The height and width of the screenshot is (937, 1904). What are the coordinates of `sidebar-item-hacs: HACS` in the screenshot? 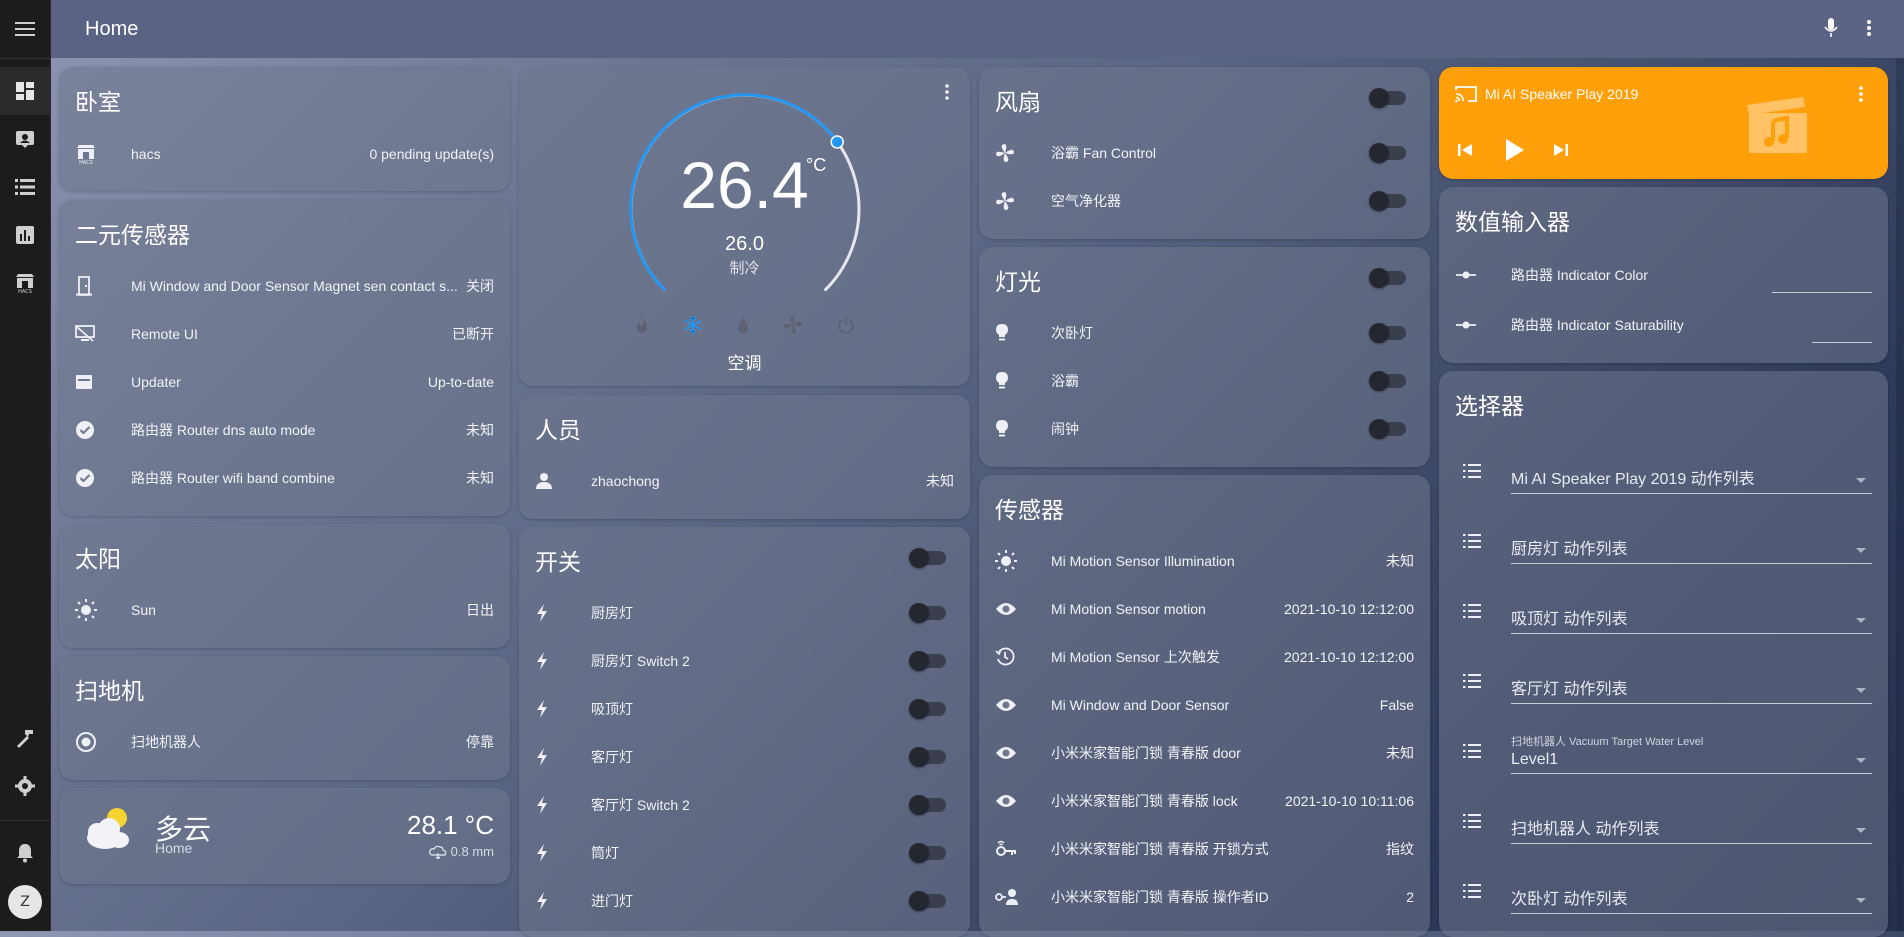 It's located at (25, 283).